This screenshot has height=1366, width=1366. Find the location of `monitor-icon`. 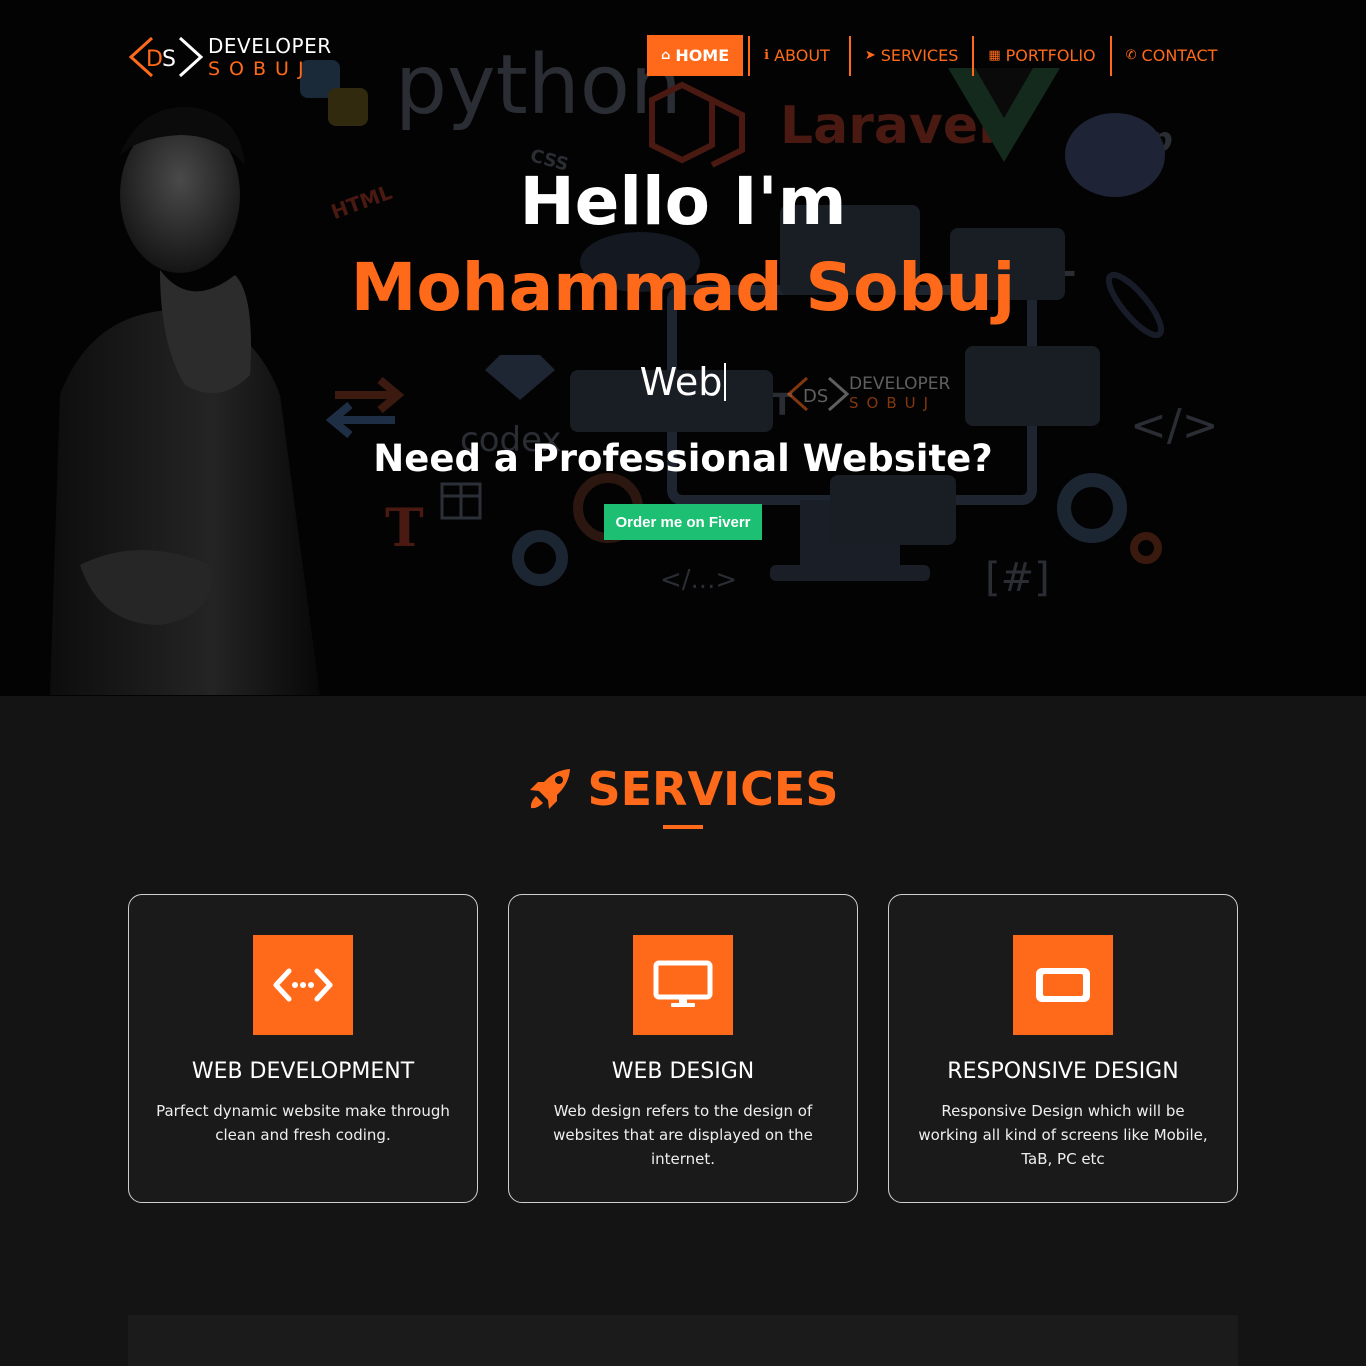

monitor-icon is located at coordinates (683, 983).